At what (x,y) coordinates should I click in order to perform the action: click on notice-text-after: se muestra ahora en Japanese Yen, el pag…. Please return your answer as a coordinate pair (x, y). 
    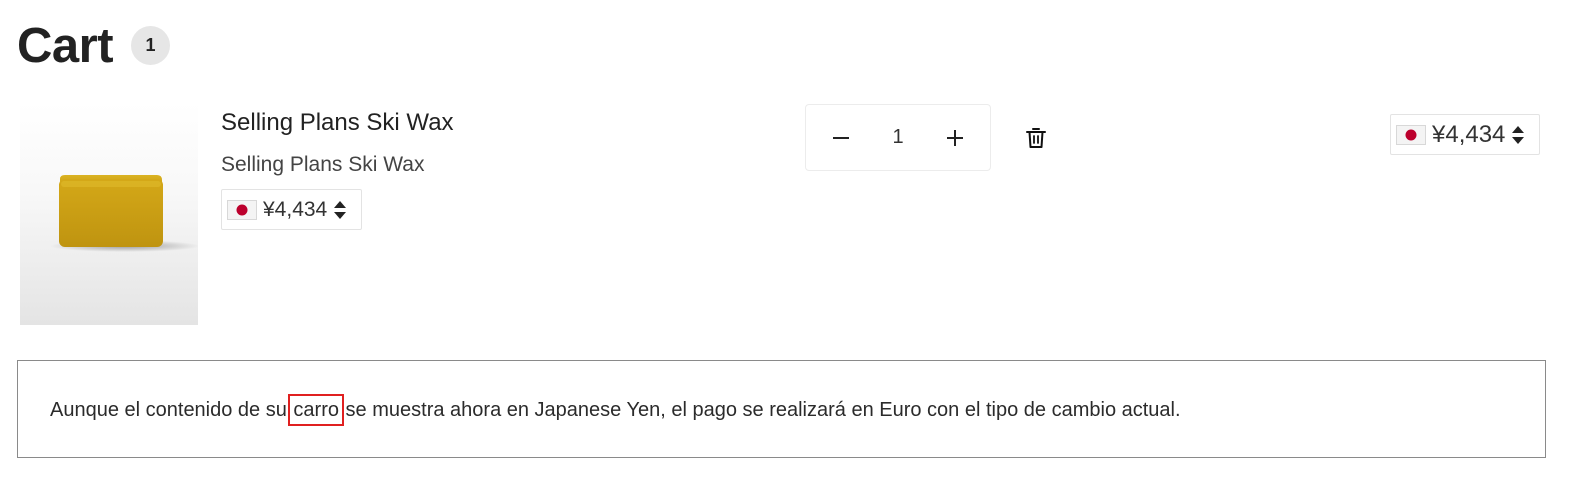
    Looking at the image, I should click on (760, 410).